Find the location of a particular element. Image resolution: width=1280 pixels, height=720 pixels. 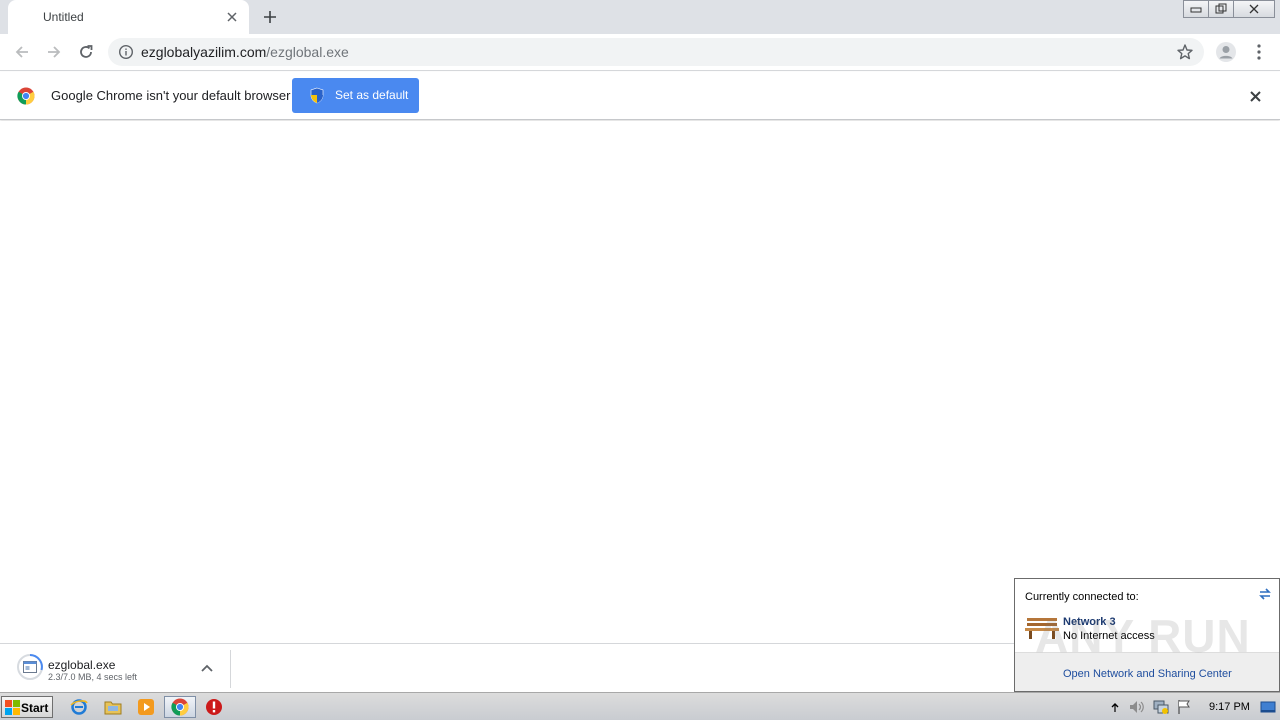

reload-icon is located at coordinates (86, 52).